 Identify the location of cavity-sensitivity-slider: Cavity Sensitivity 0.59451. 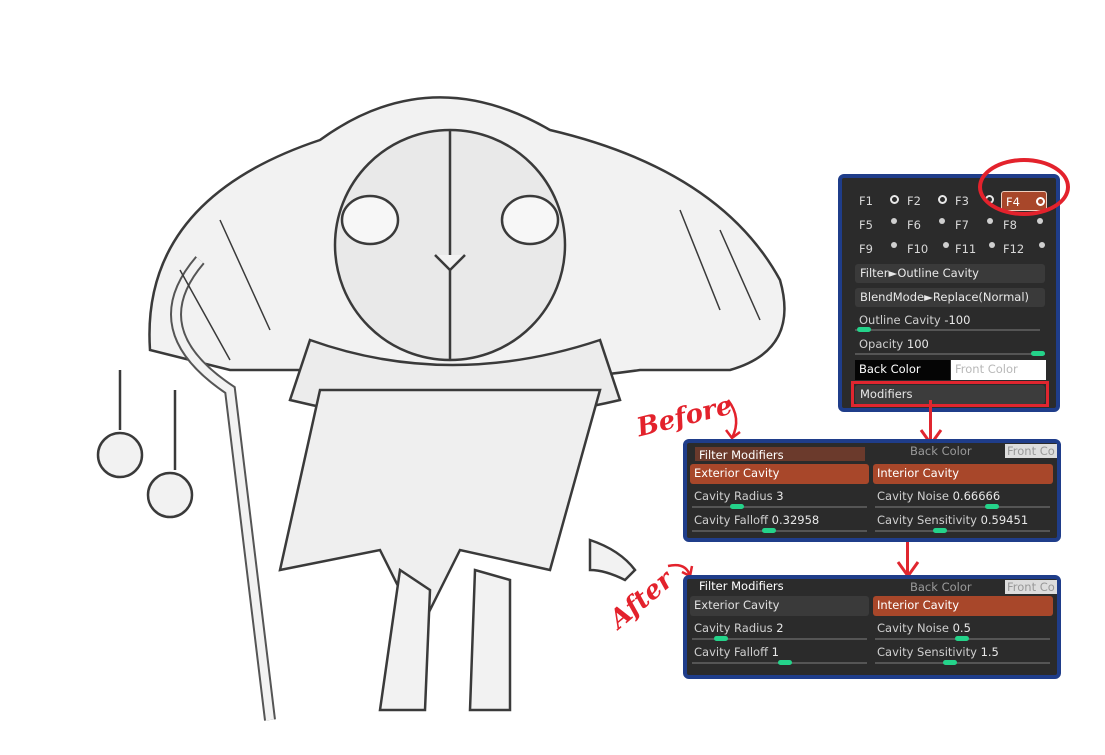
(952, 520).